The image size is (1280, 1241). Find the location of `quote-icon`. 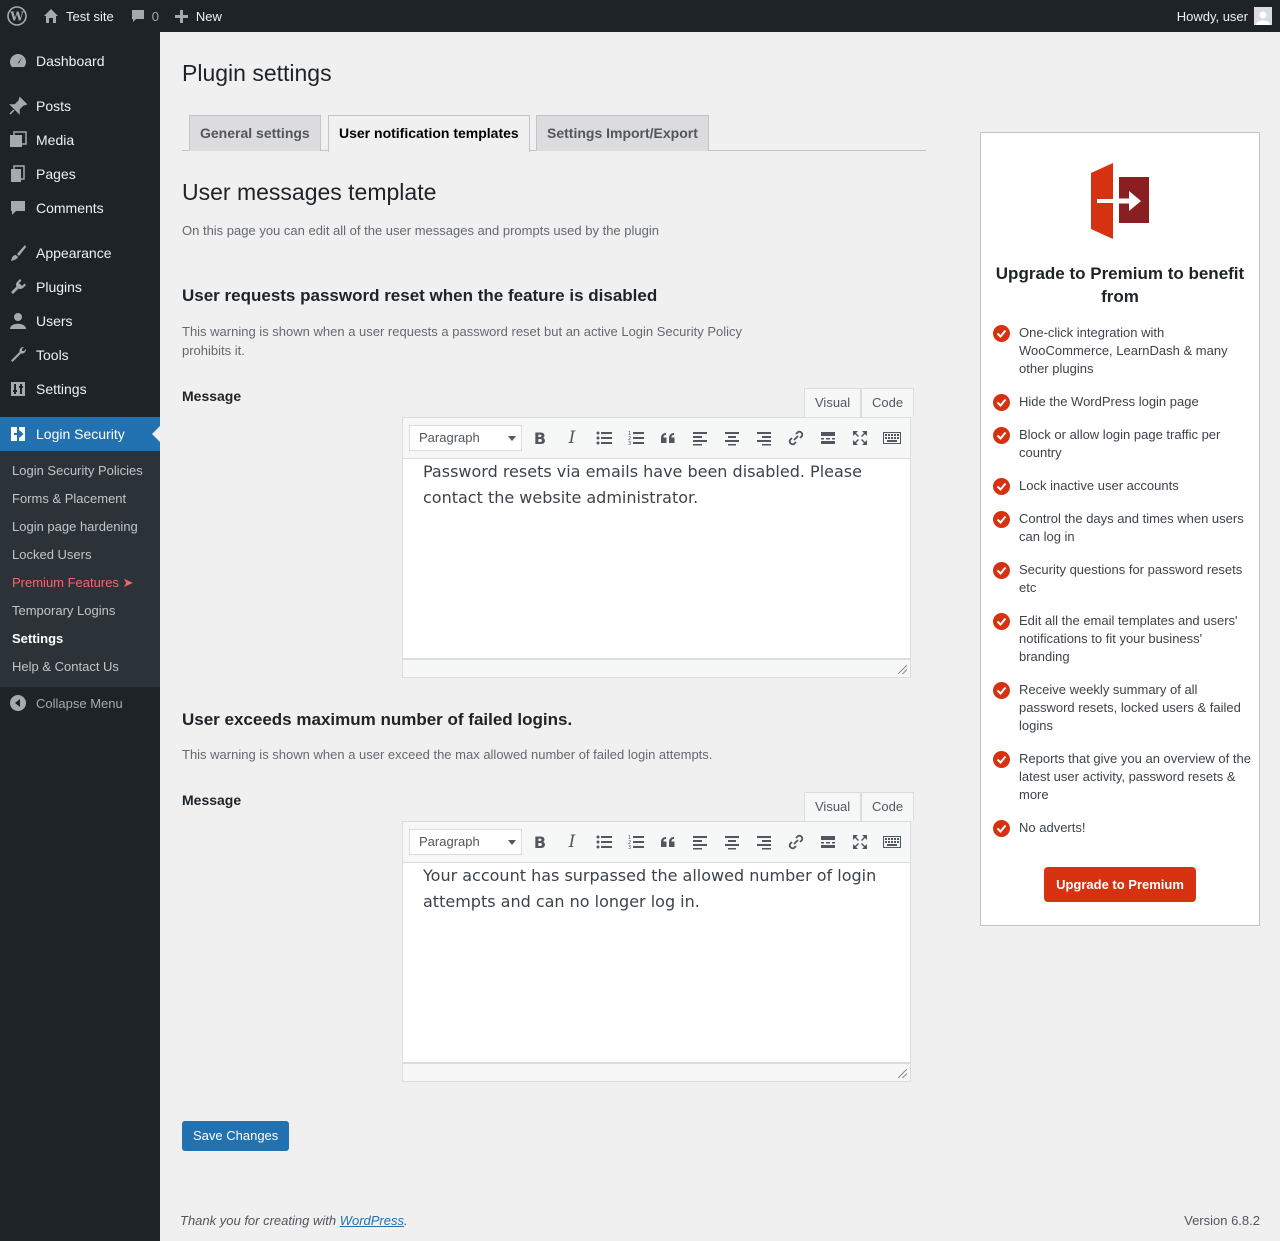

quote-icon is located at coordinates (668, 438).